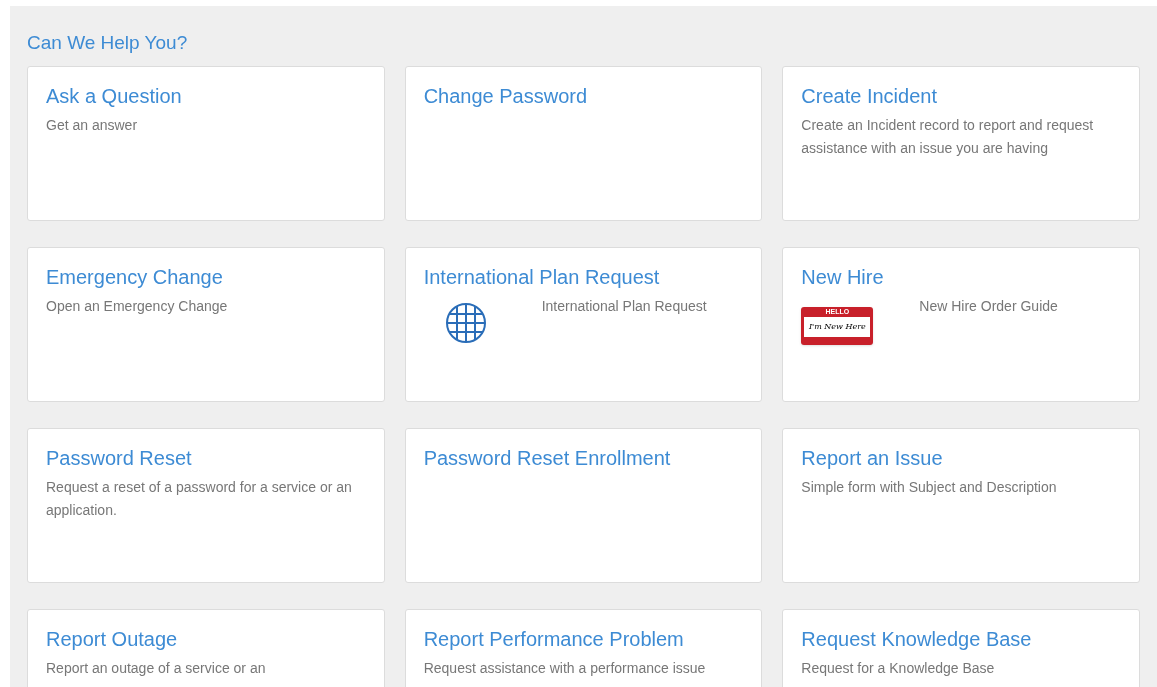  What do you see at coordinates (948, 137) in the screenshot?
I see `card-description: Create an Incident record to report and request assistance with an issue you are having` at bounding box center [948, 137].